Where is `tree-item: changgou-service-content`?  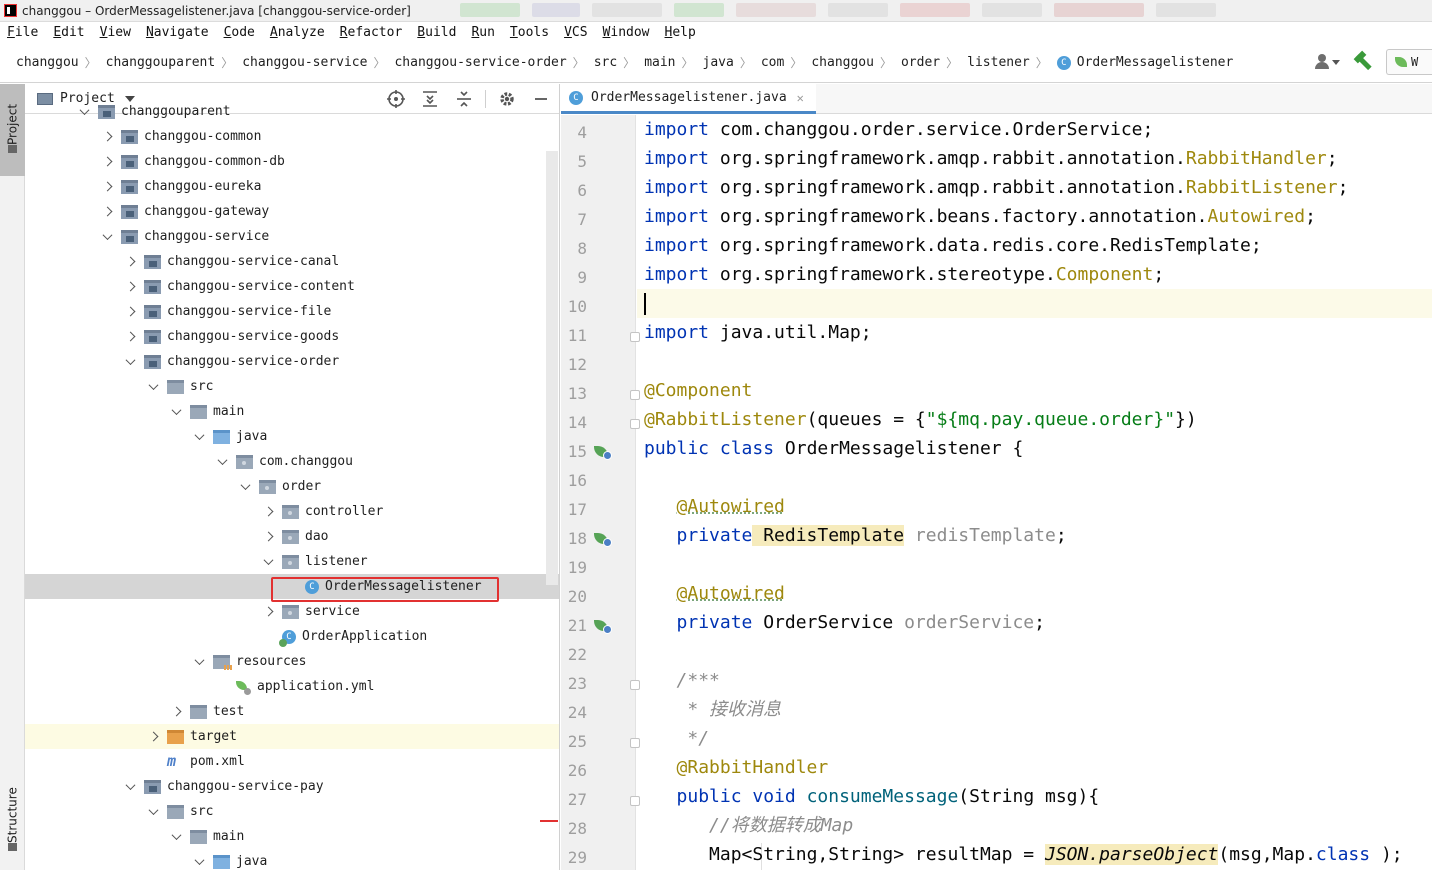 tree-item: changgou-service-content is located at coordinates (292, 286).